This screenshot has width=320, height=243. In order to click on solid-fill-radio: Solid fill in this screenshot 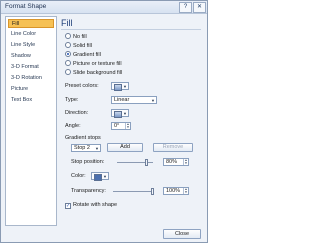, I will do `click(78, 45)`.